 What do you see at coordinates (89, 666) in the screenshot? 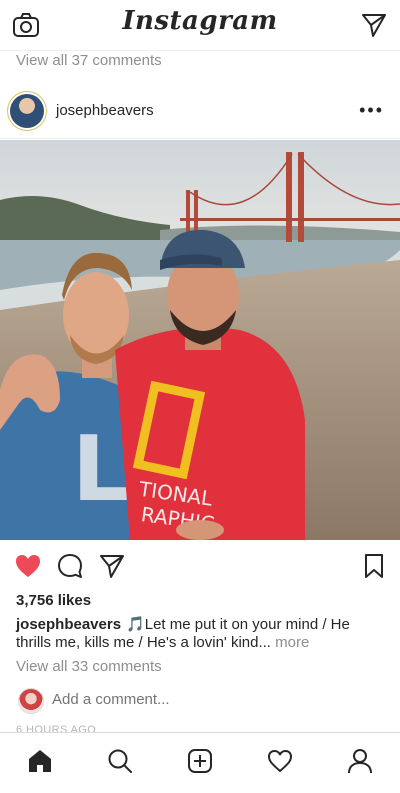
I see `view-all-comments: View all 33 comments` at bounding box center [89, 666].